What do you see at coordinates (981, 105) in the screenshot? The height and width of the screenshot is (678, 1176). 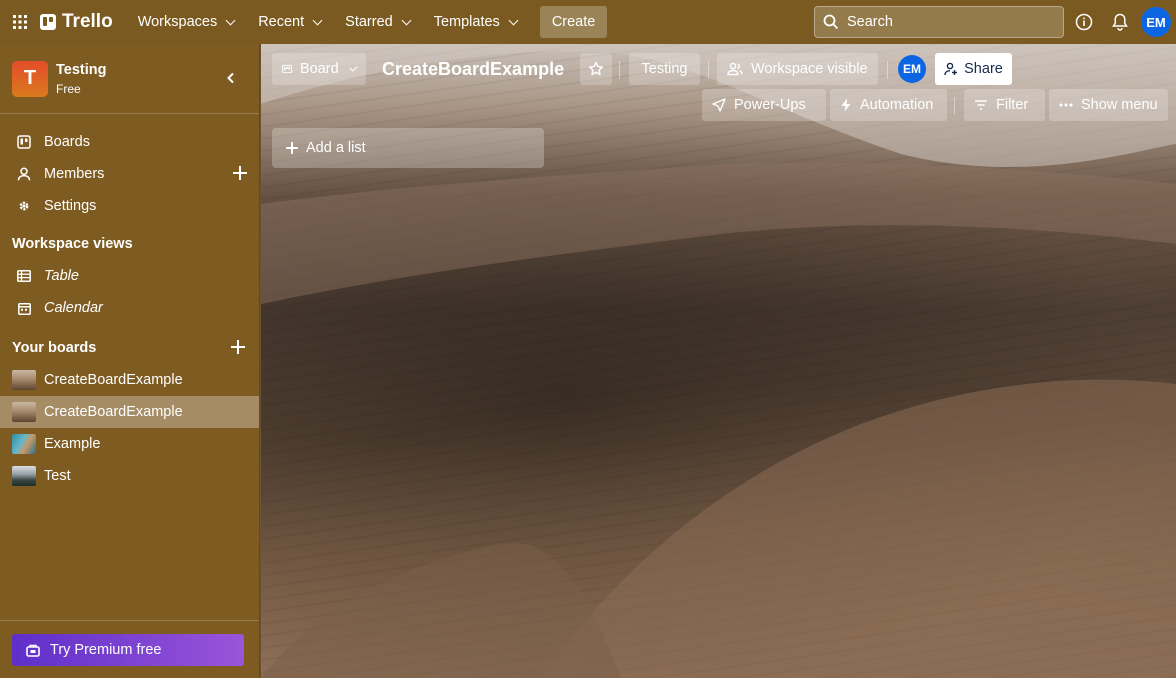 I see `filter-icon` at bounding box center [981, 105].